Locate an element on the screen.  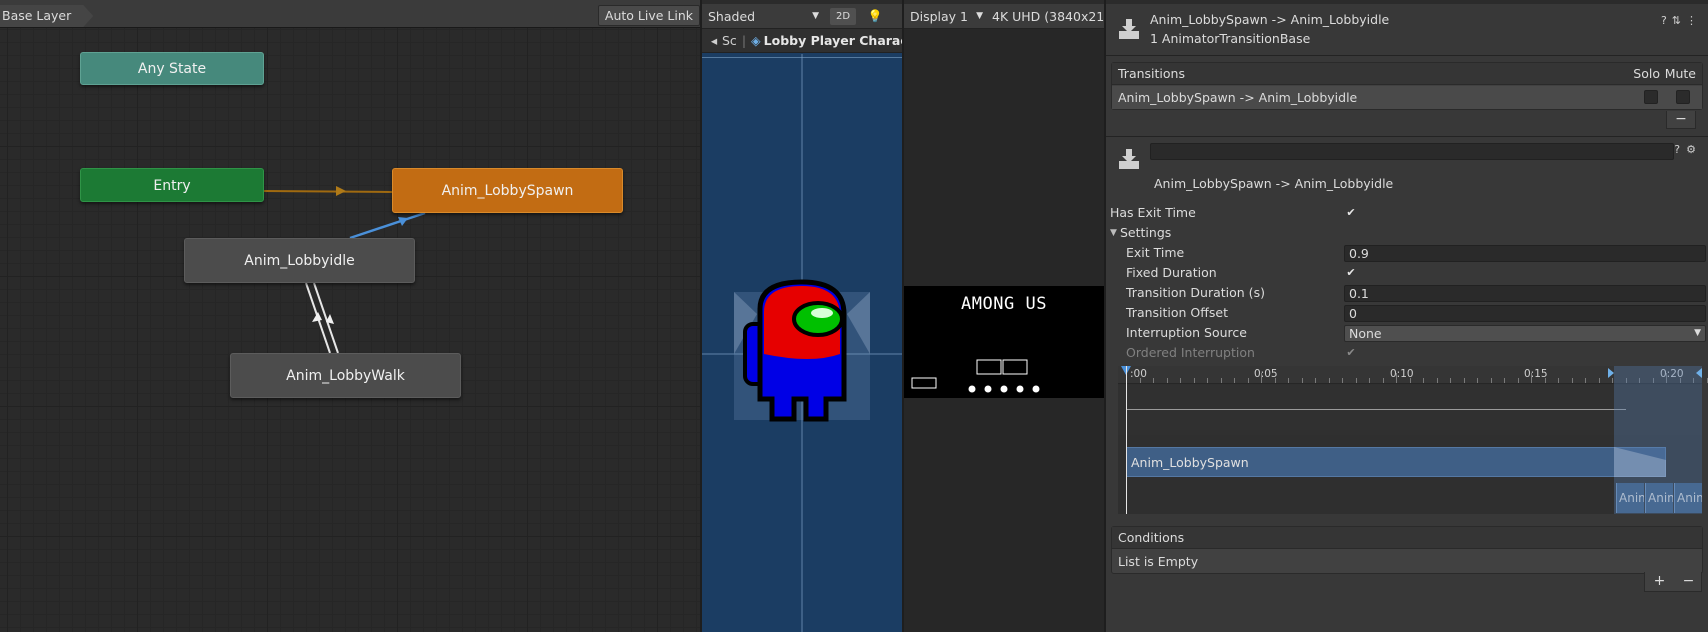
interruption-source-row: Interruption Source None ▼ is located at coordinates (1407, 333).